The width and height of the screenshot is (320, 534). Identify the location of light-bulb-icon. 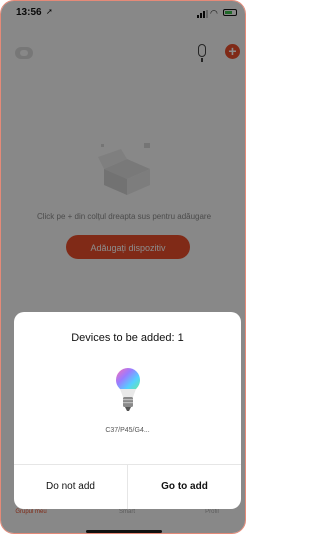
(128, 389).